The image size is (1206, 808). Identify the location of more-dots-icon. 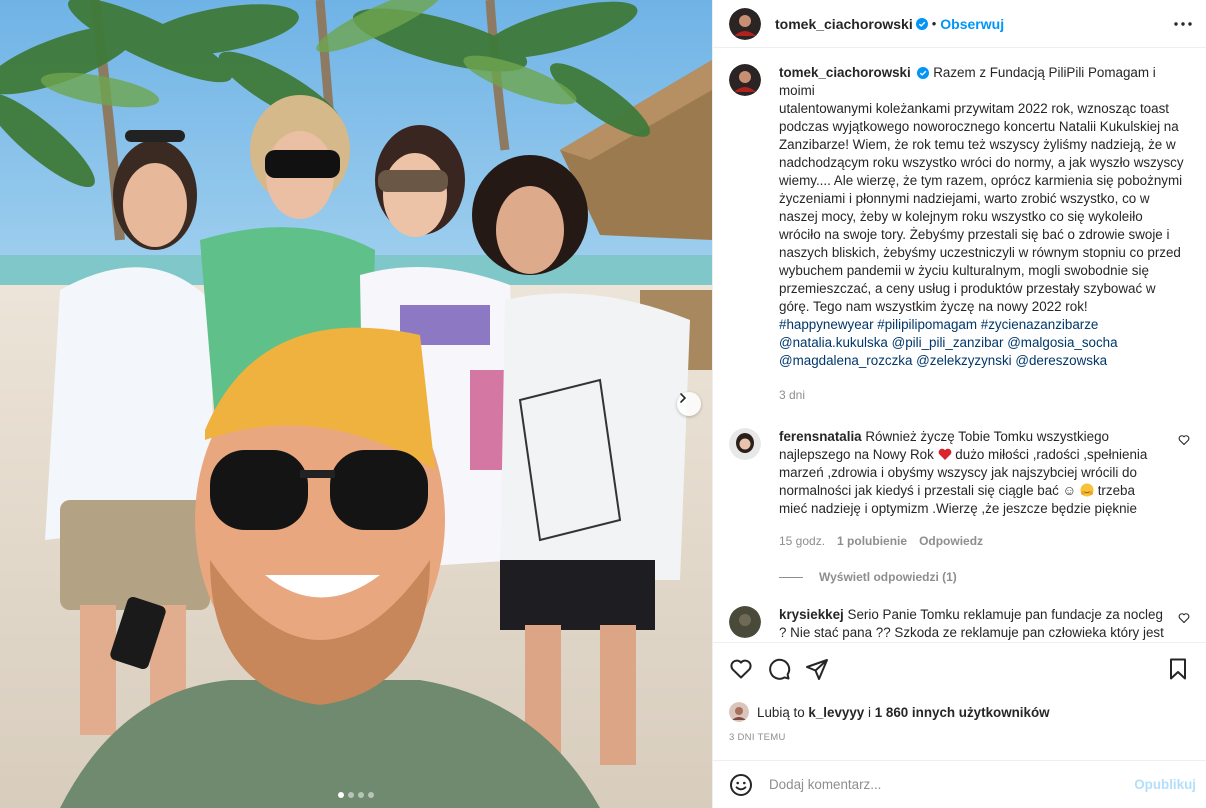
(1183, 23).